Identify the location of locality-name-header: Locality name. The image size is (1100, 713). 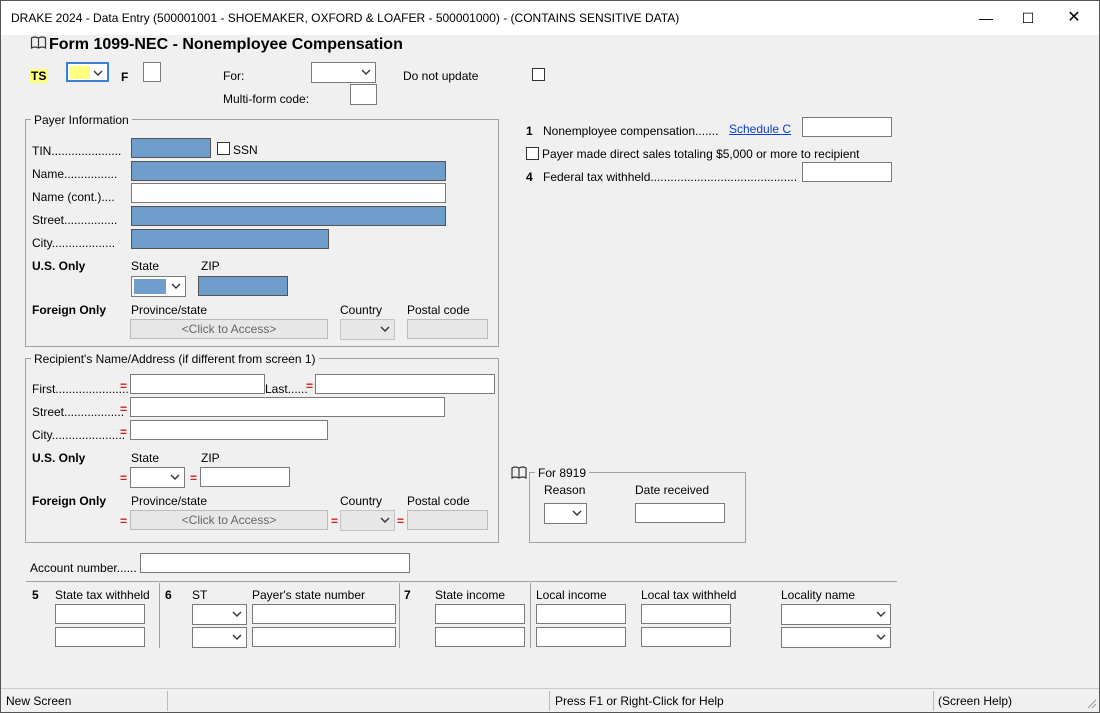
(818, 595).